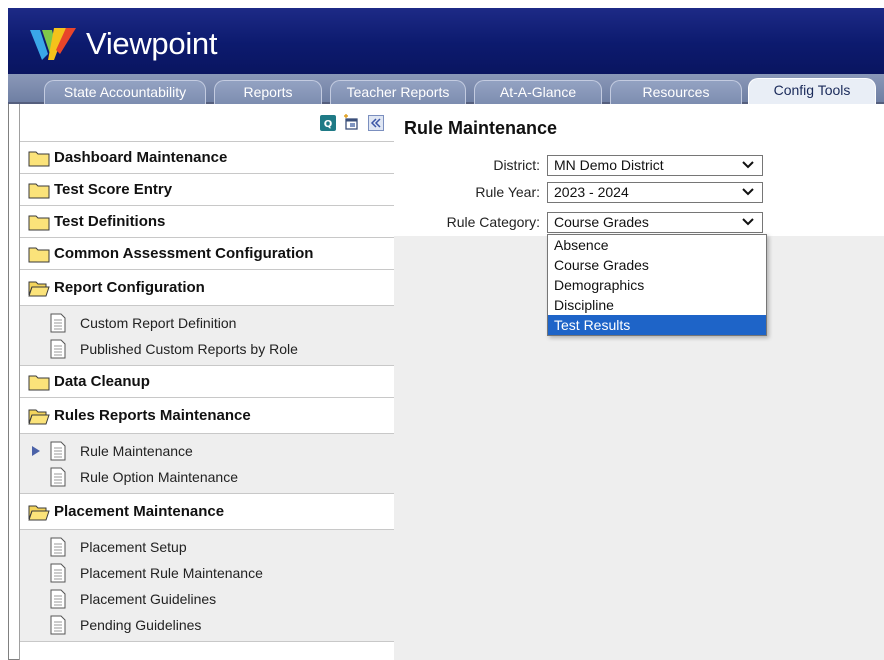 The height and width of the screenshot is (660, 884). Describe the element at coordinates (152, 415) in the screenshot. I see `folder-label: Rules Reports Maintenance` at that location.